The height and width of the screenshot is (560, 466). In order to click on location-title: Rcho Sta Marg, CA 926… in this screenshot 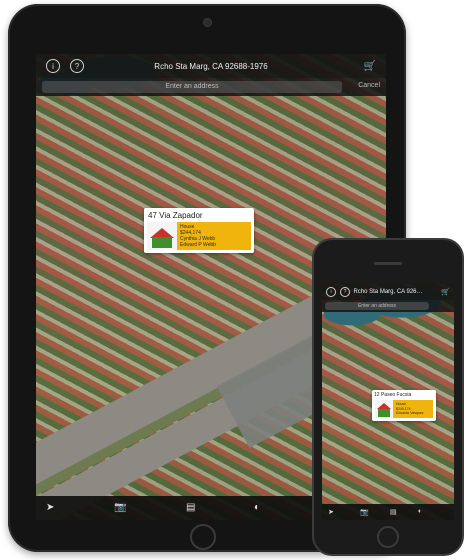, I will do `click(388, 292)`.